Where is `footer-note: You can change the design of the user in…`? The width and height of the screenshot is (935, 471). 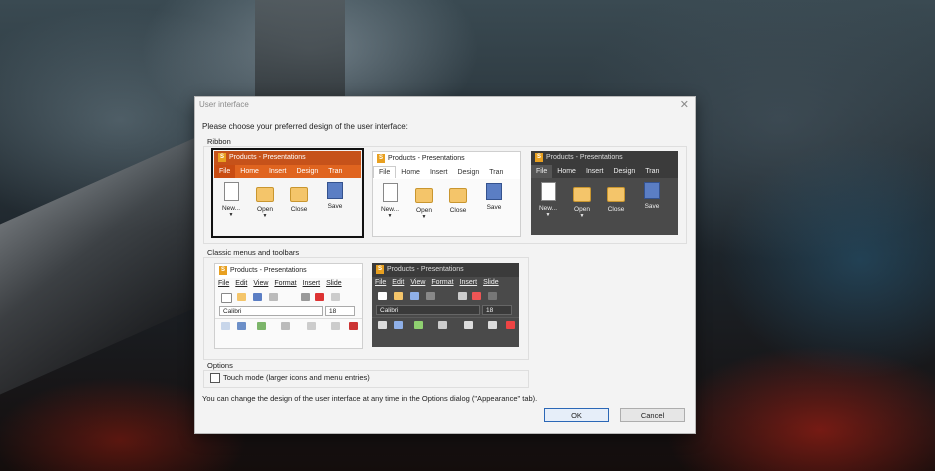
footer-note: You can change the design of the user in… is located at coordinates (370, 398).